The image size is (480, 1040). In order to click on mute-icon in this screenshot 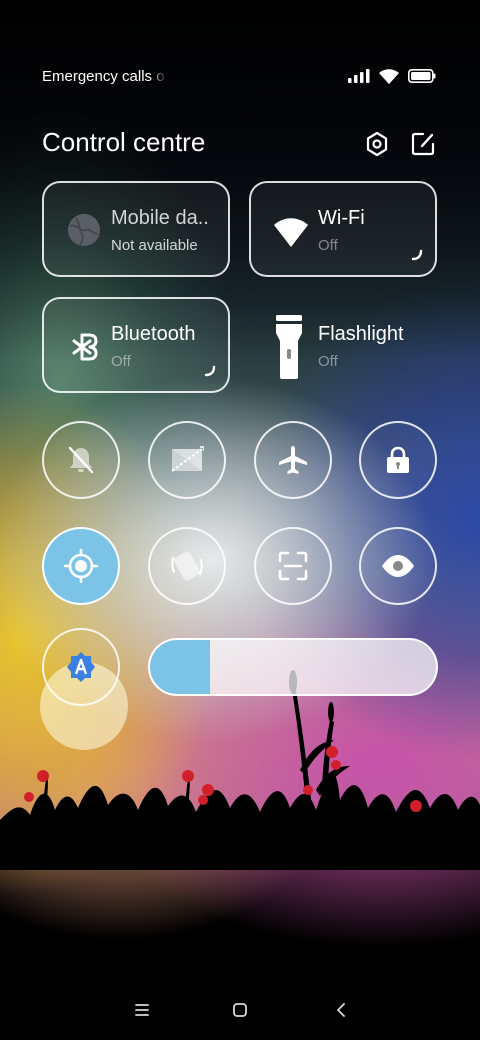, I will do `click(81, 460)`.